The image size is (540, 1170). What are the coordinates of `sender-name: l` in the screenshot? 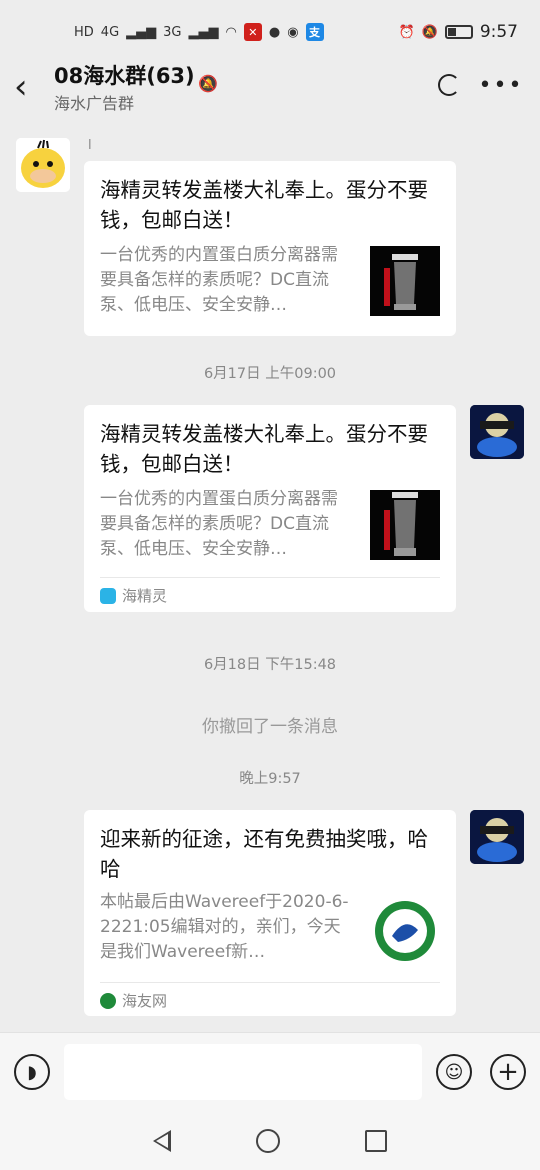 It's located at (90, 145).